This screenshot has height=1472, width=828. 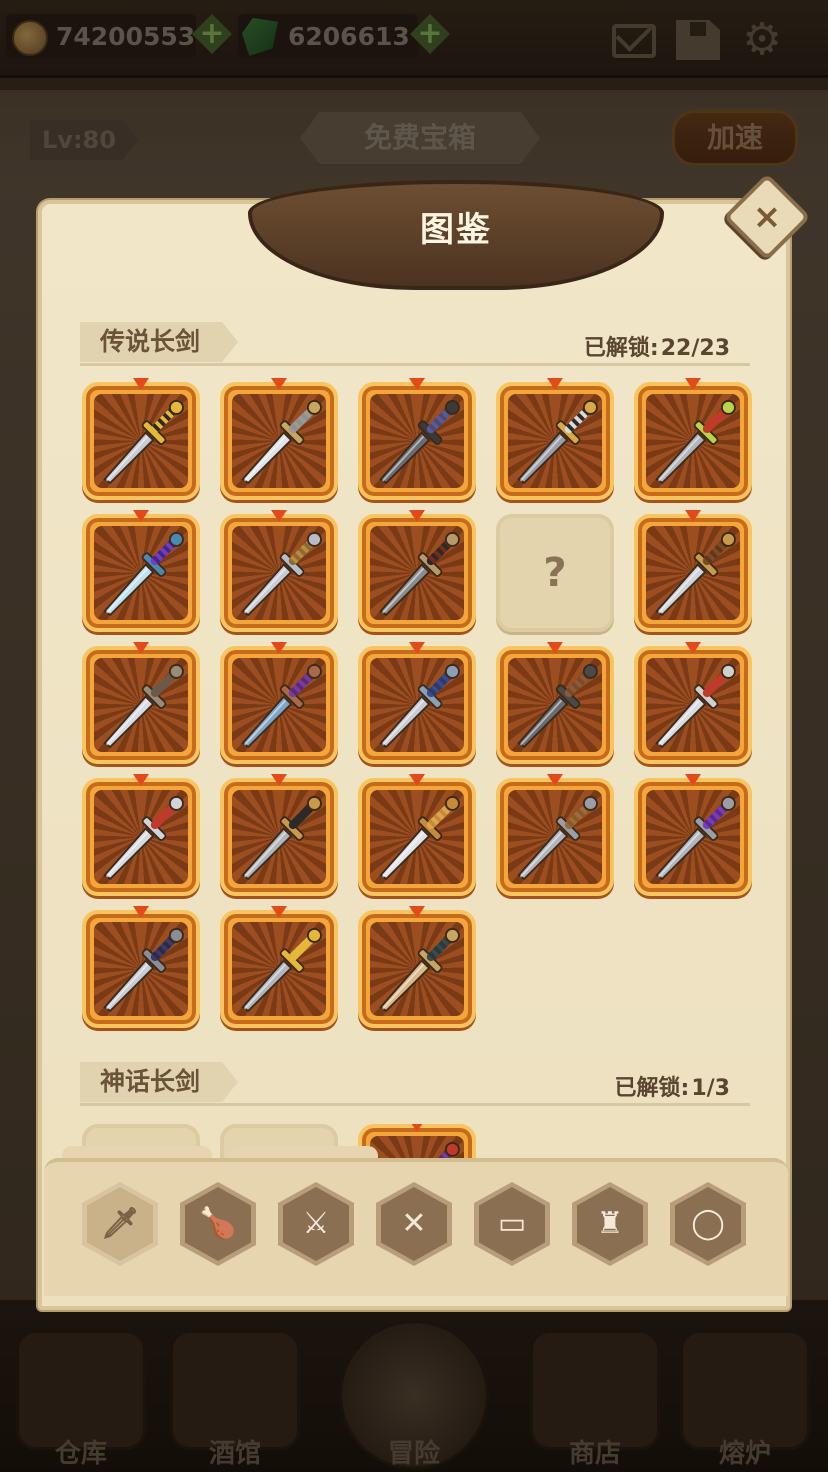 What do you see at coordinates (447, 1150) in the screenshot?
I see `sword-mythic-icon` at bounding box center [447, 1150].